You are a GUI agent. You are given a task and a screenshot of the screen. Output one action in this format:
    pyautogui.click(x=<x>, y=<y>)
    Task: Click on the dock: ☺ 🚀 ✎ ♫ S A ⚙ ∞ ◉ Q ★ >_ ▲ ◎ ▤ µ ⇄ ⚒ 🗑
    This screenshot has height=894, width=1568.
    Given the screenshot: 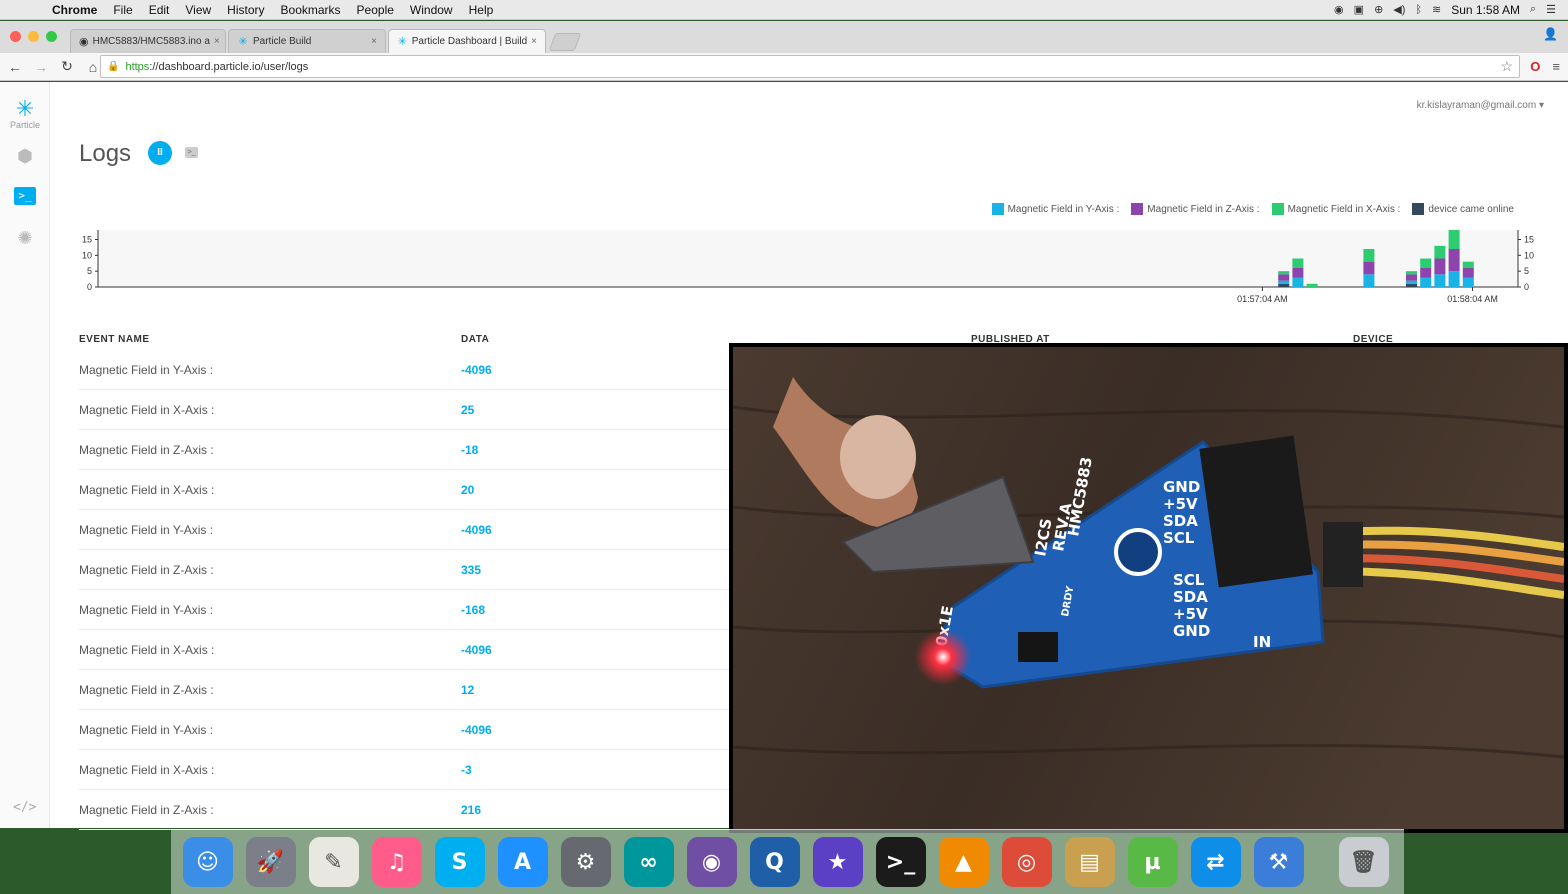 What is the action you would take?
    pyautogui.click(x=787, y=861)
    